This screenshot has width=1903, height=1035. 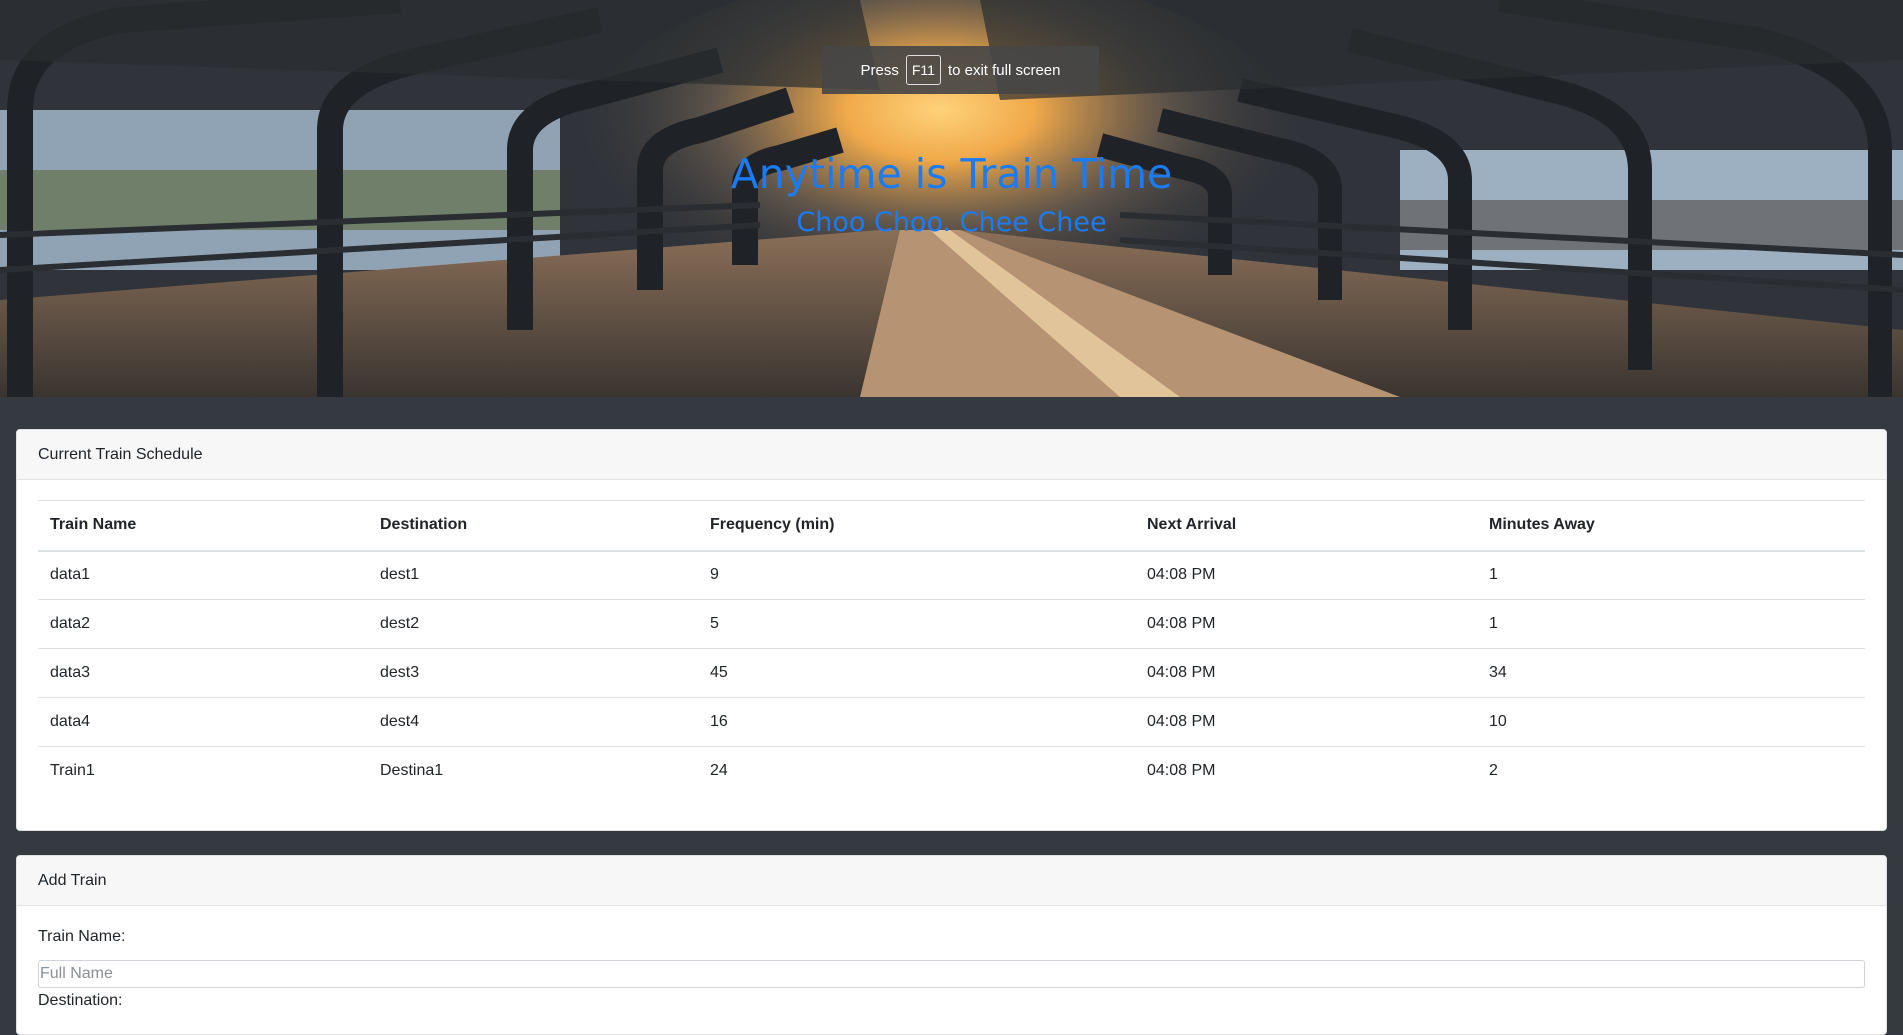 I want to click on cell-frequency: 24, so click(x=719, y=771).